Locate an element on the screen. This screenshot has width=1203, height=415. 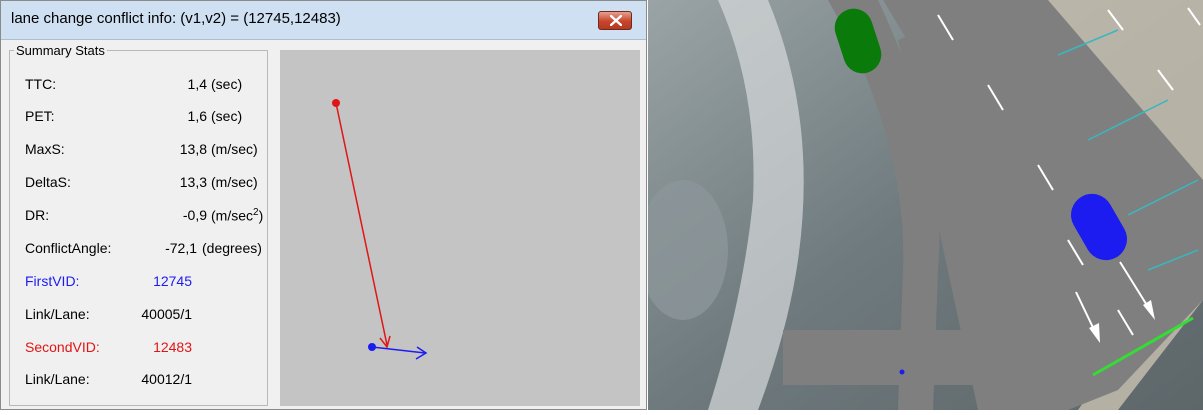
stat-label: TTC: is located at coordinates (41, 84).